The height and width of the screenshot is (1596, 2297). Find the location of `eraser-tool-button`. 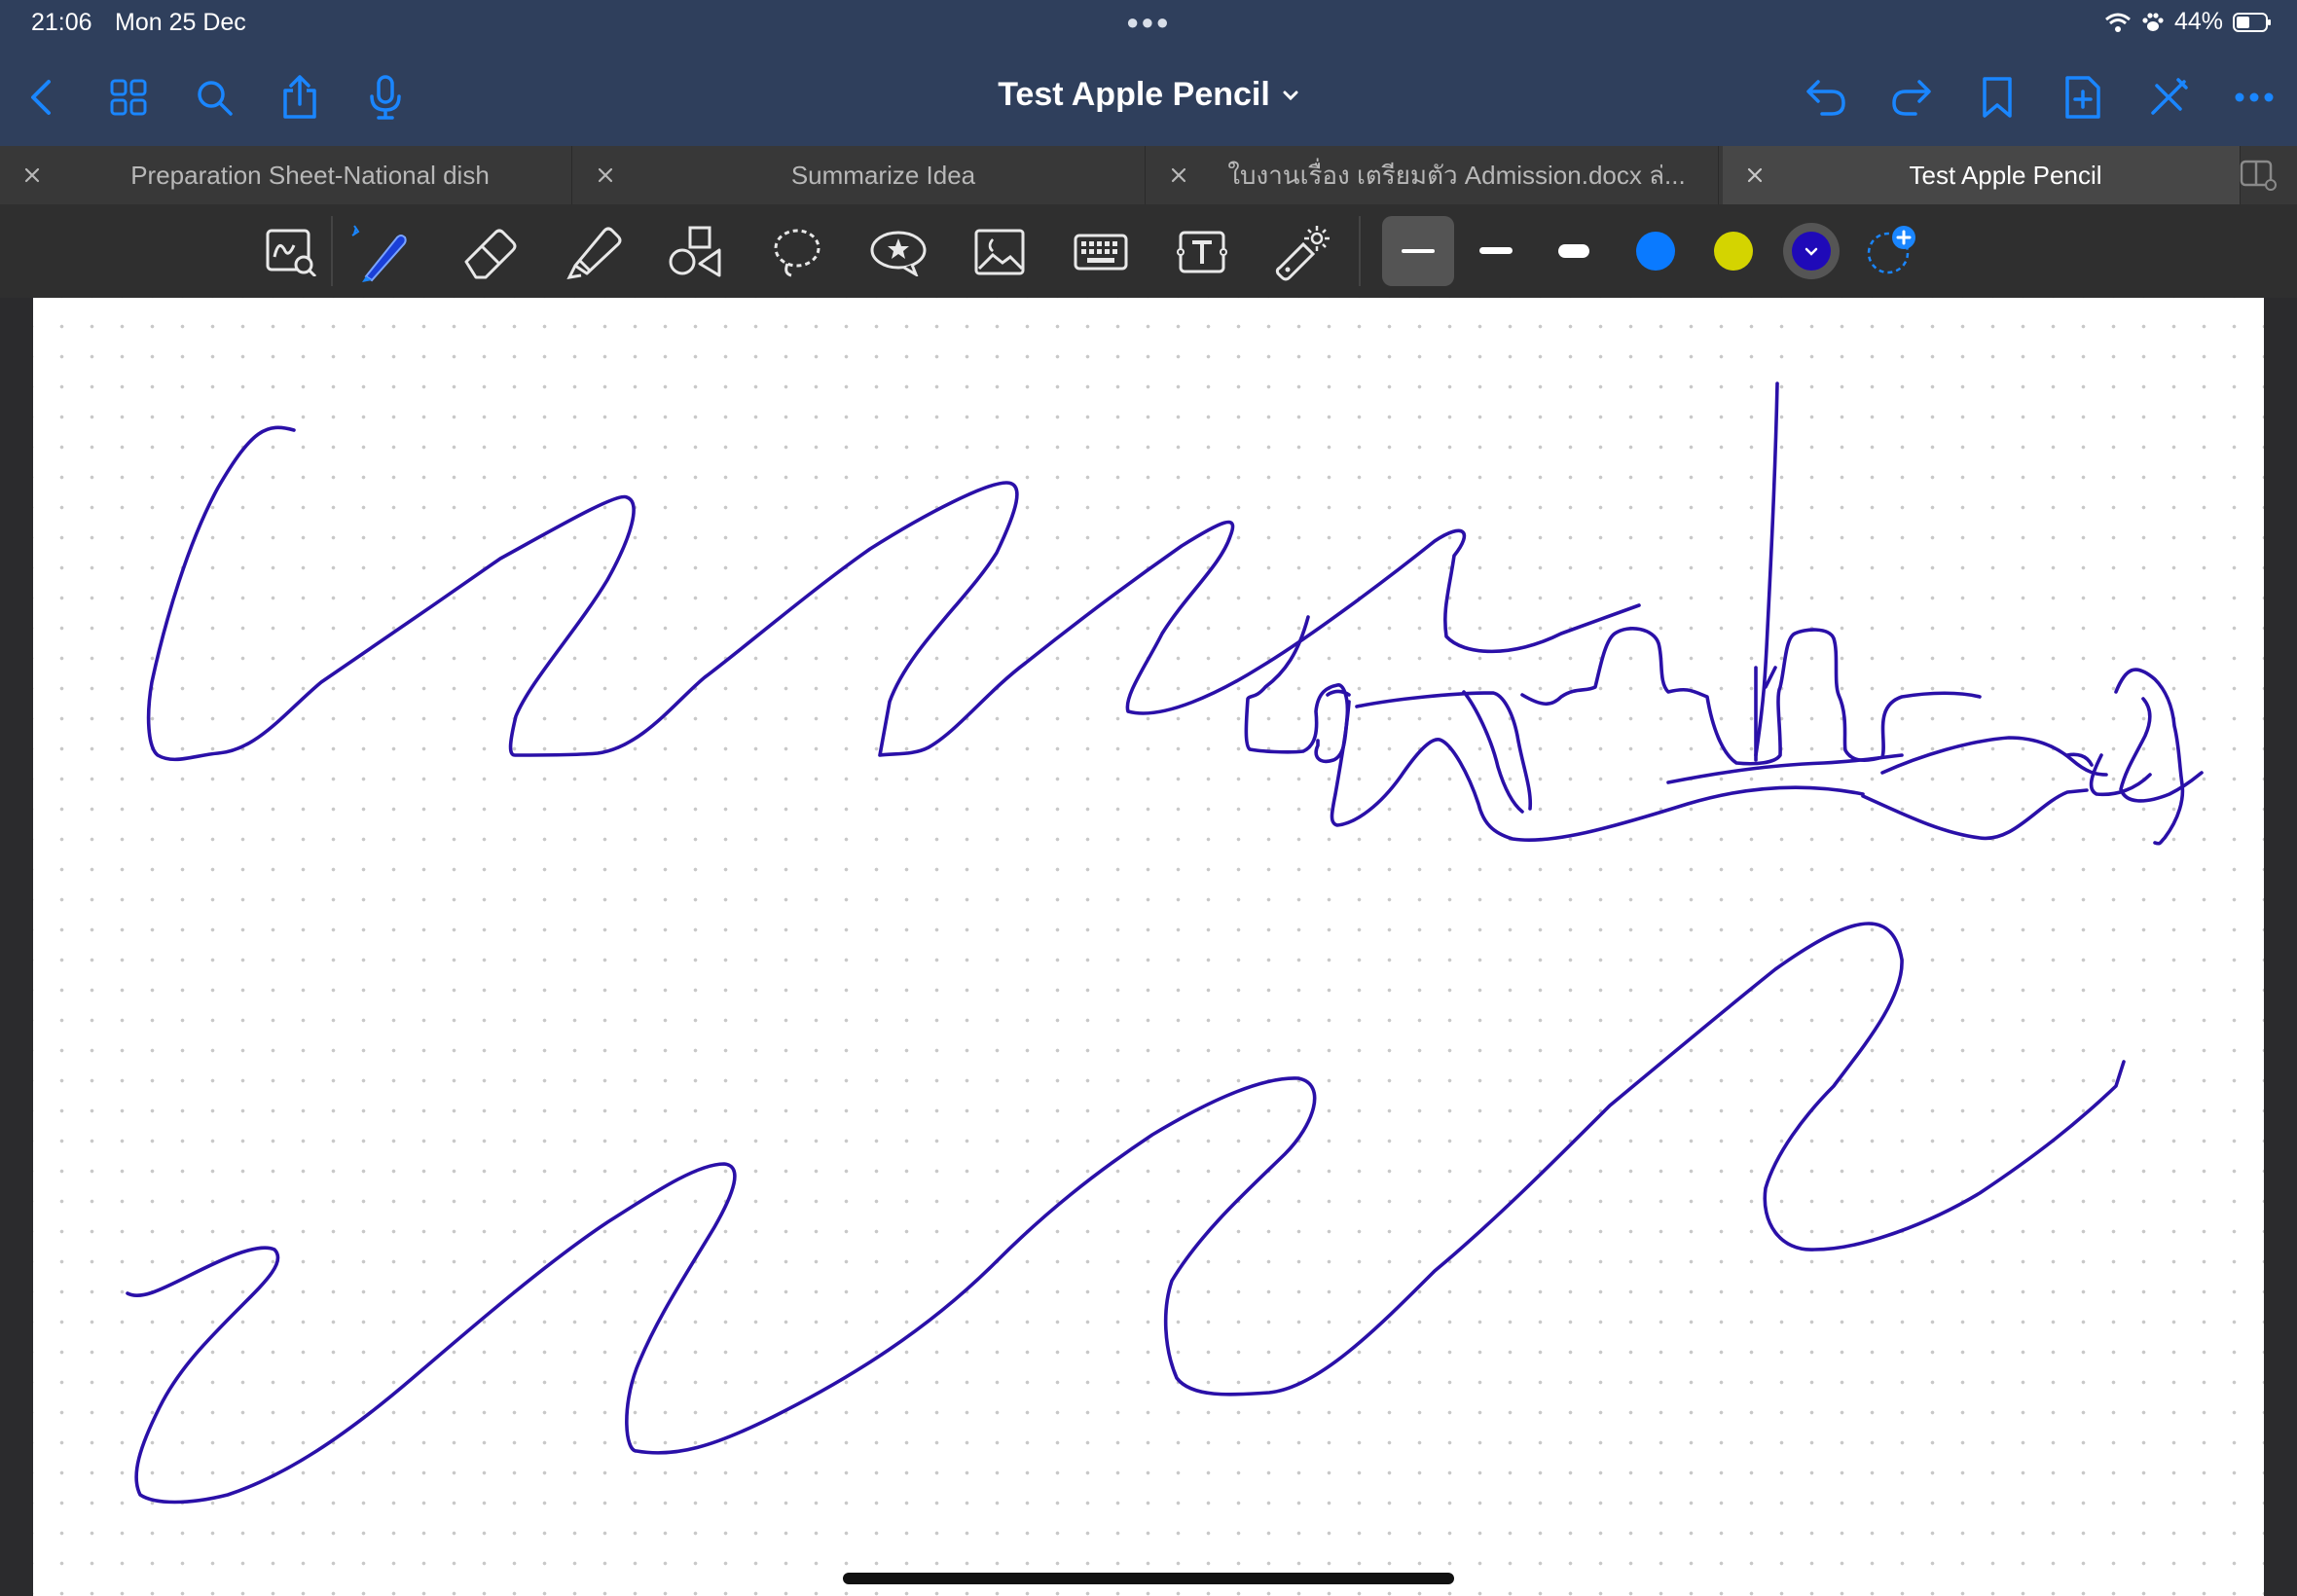

eraser-tool-button is located at coordinates (491, 252).